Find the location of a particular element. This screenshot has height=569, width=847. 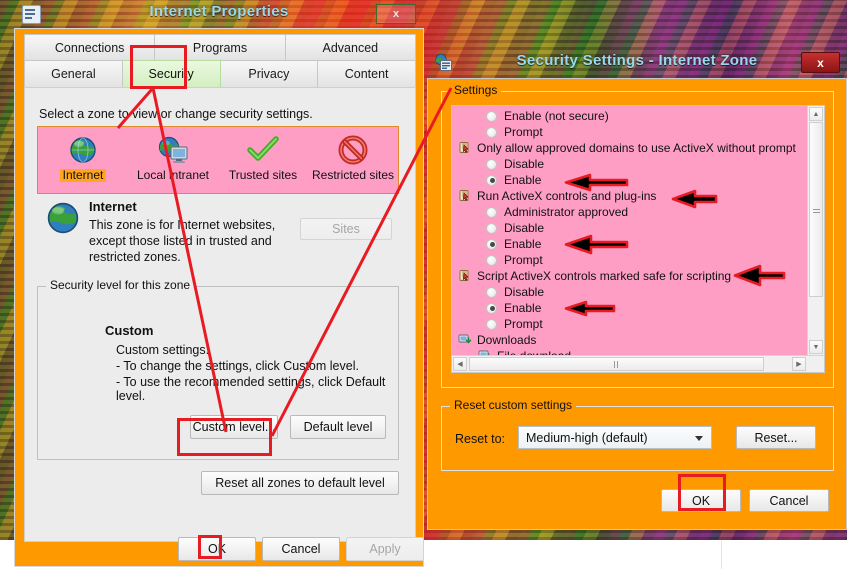

horizontal-scroll-thumb is located at coordinates (616, 364).